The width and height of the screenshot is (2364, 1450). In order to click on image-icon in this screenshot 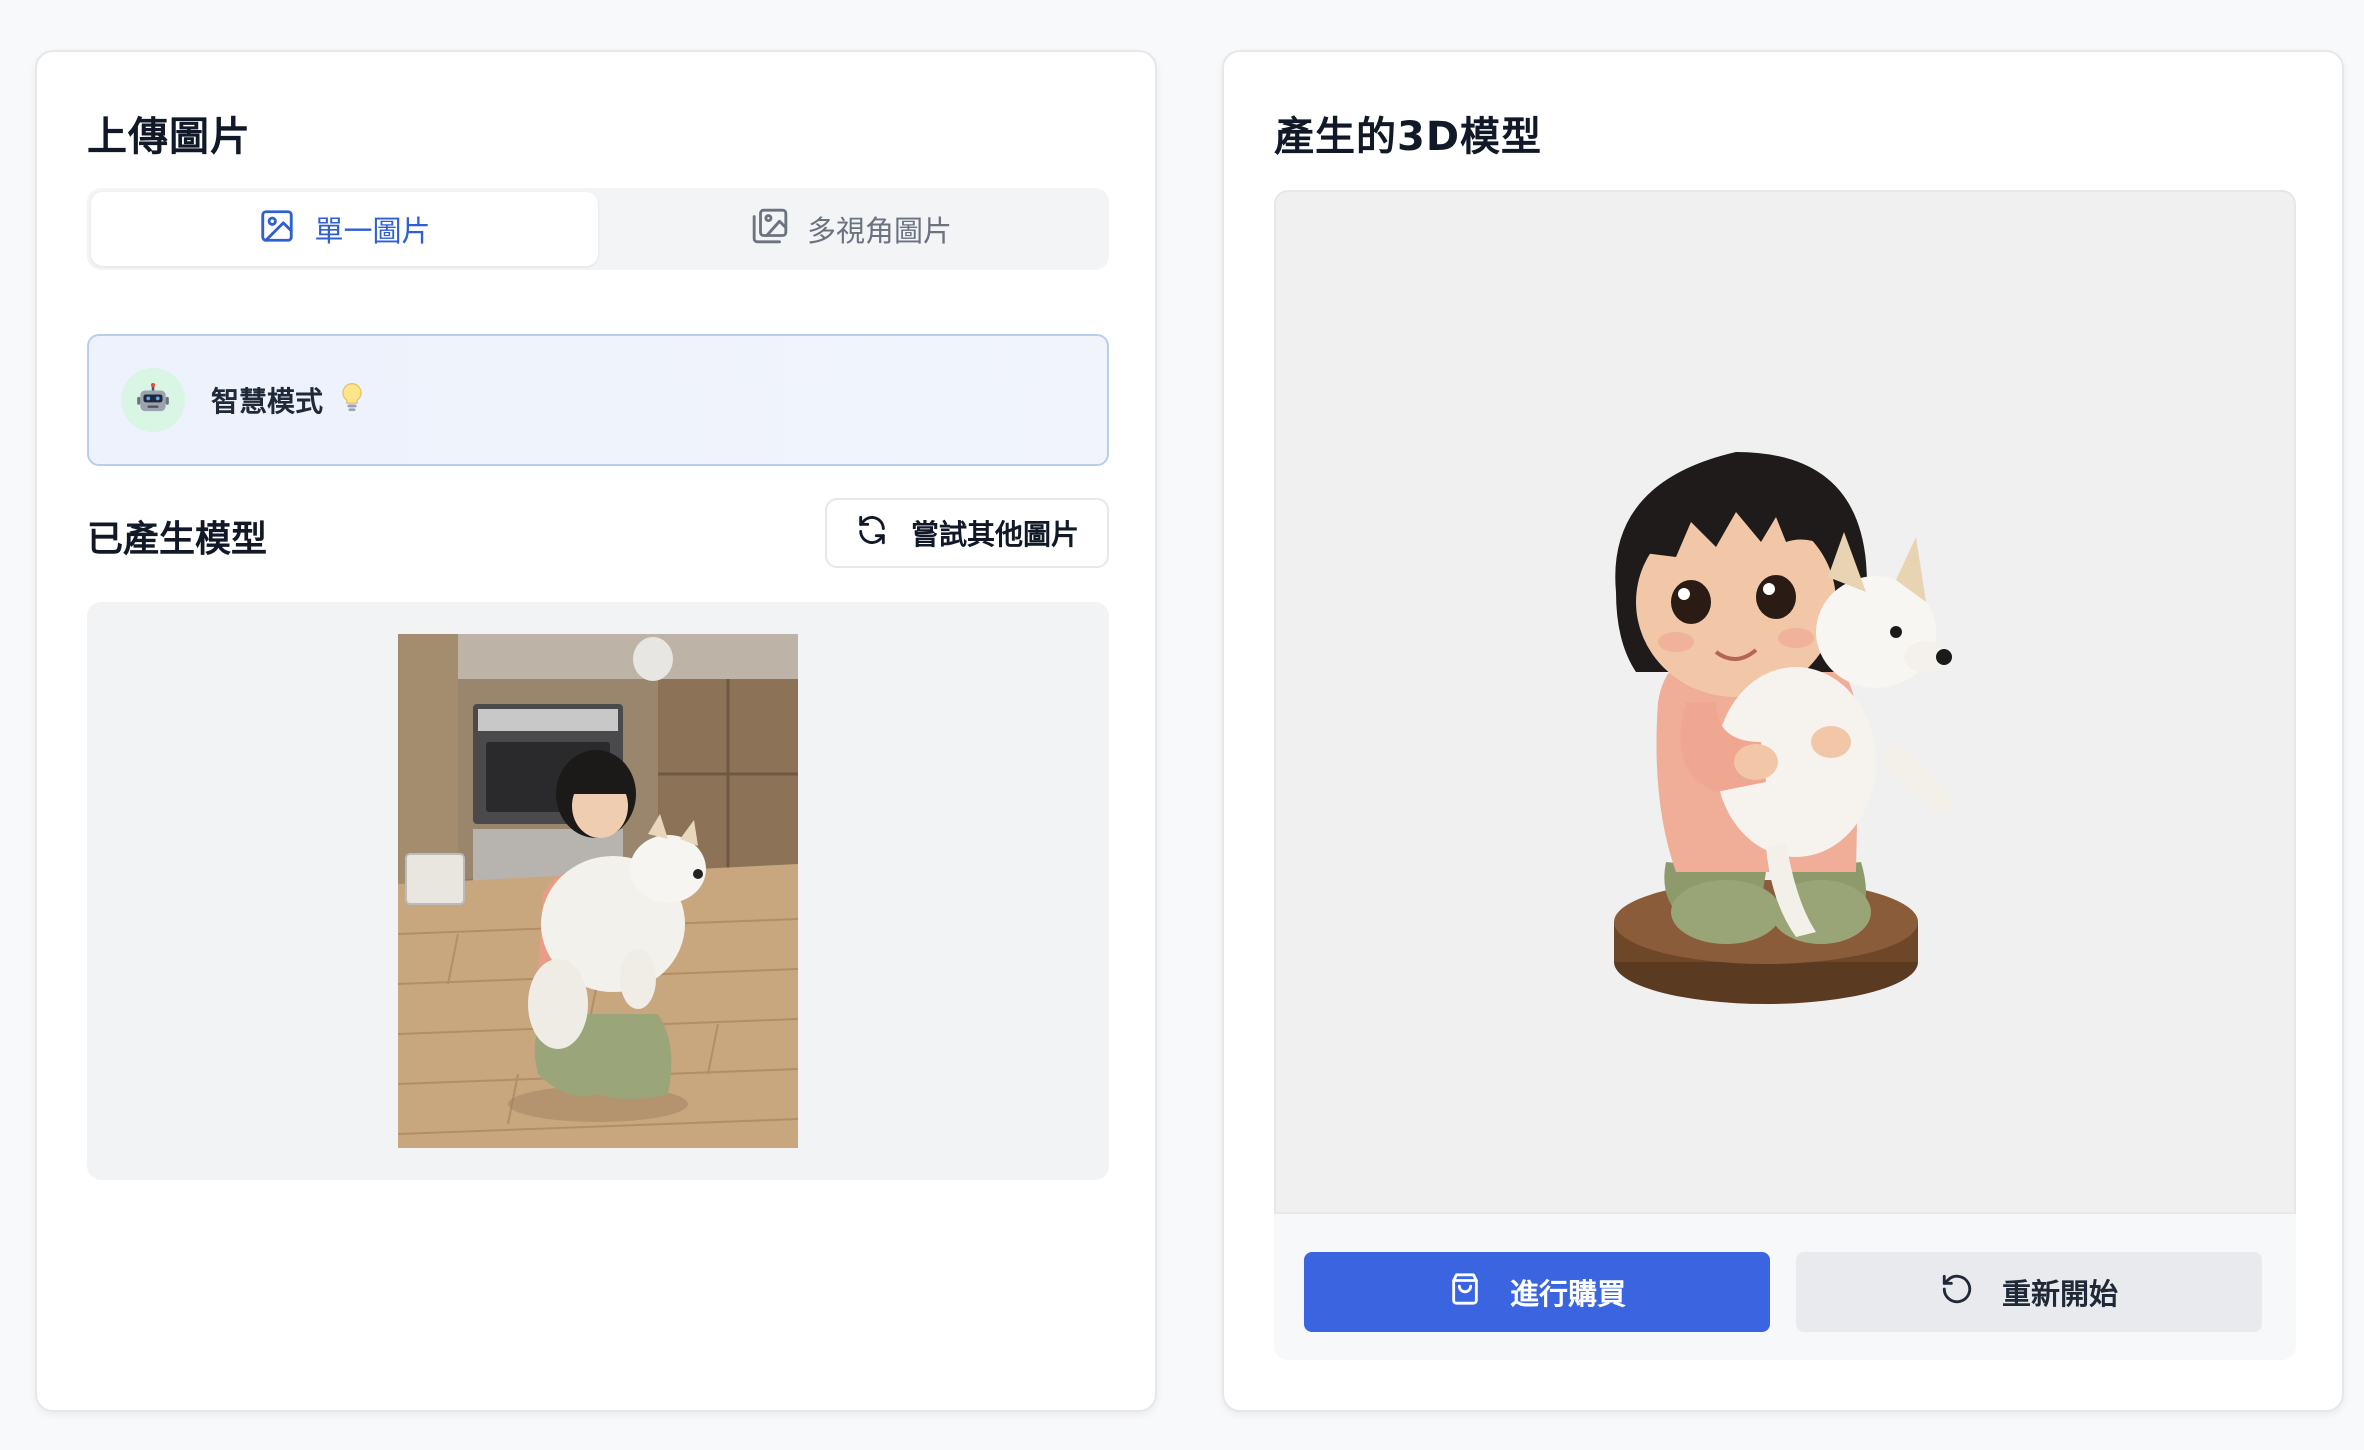, I will do `click(277, 229)`.